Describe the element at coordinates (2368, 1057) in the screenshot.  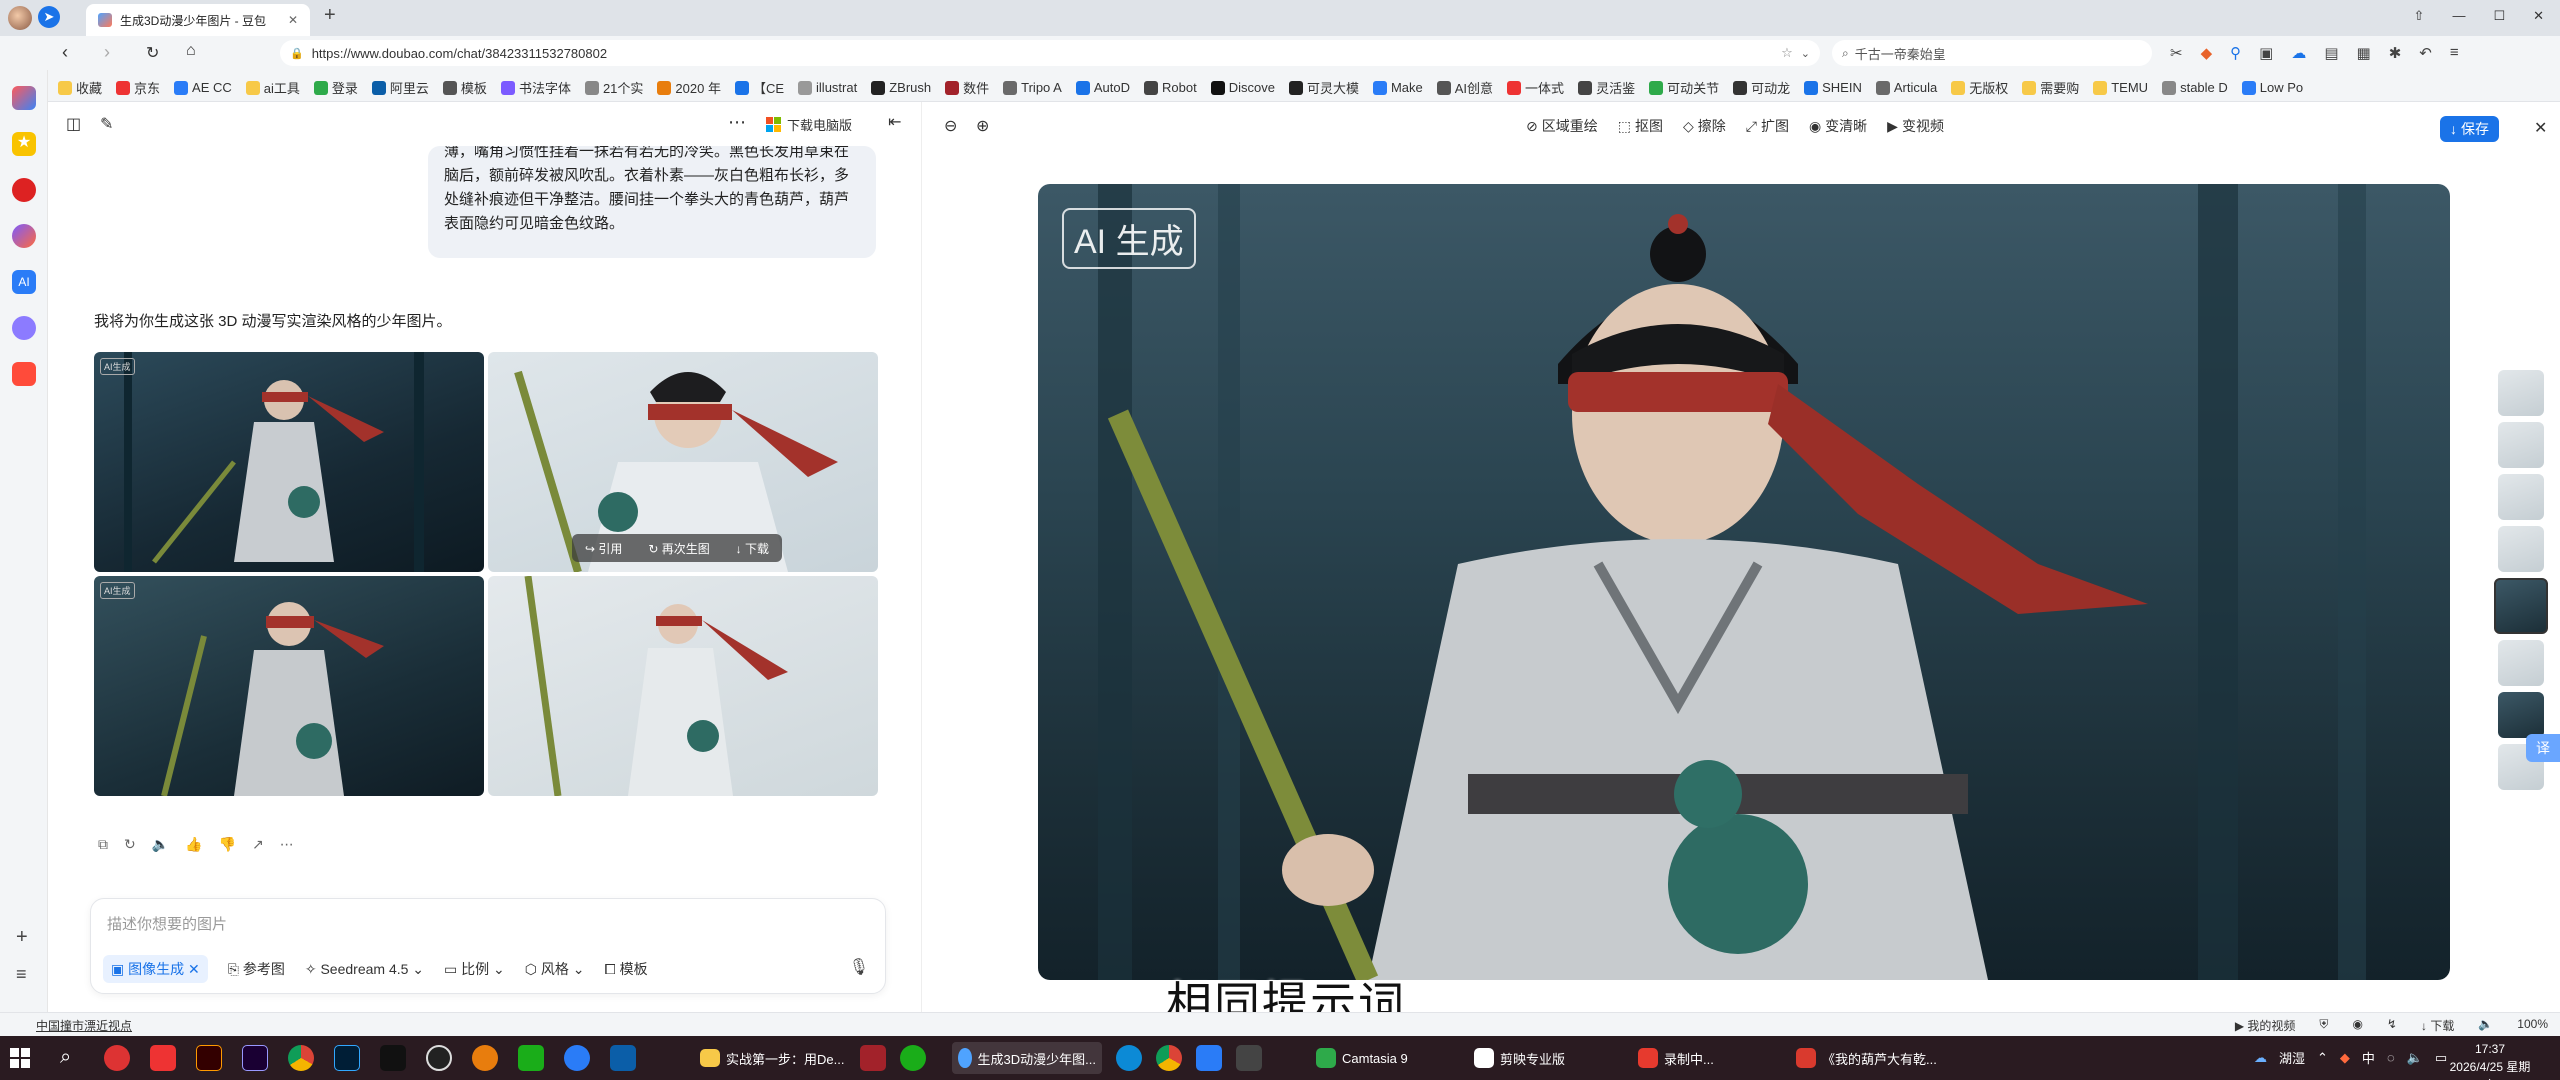
I see `input-method: 中` at that location.